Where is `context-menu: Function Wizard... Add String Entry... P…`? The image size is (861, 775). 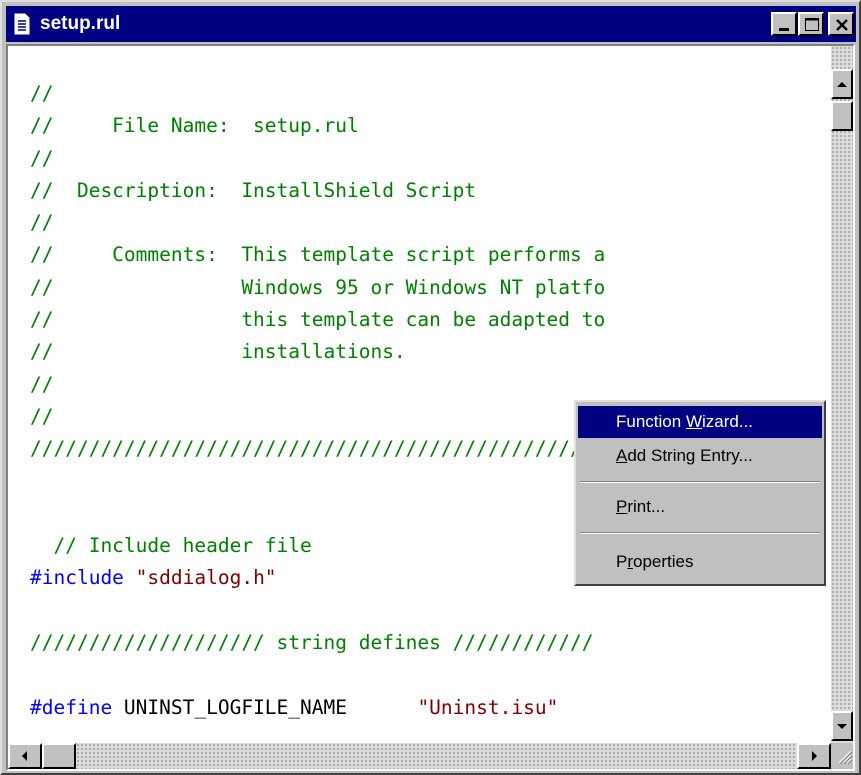 context-menu: Function Wizard... Add String Entry... P… is located at coordinates (700, 493).